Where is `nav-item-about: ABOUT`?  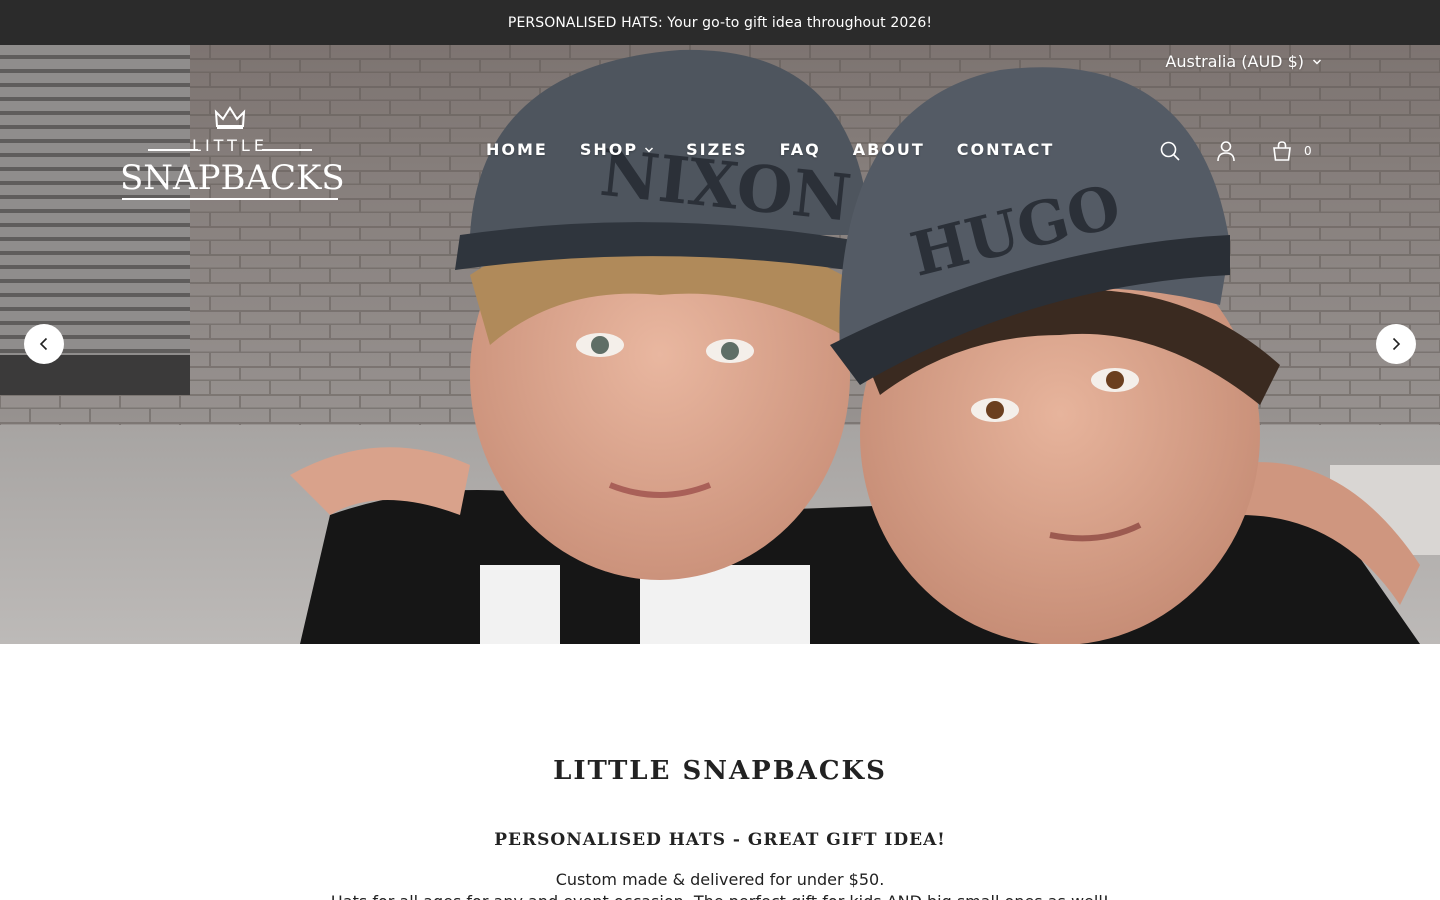
nav-item-about: ABOUT is located at coordinates (889, 149).